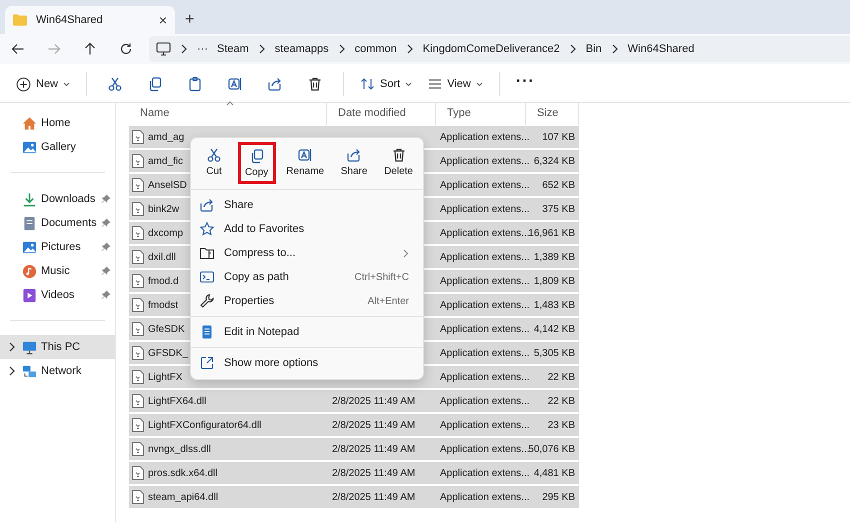 The height and width of the screenshot is (522, 850). Describe the element at coordinates (166, 137) in the screenshot. I see `file-name: amd_ag` at that location.